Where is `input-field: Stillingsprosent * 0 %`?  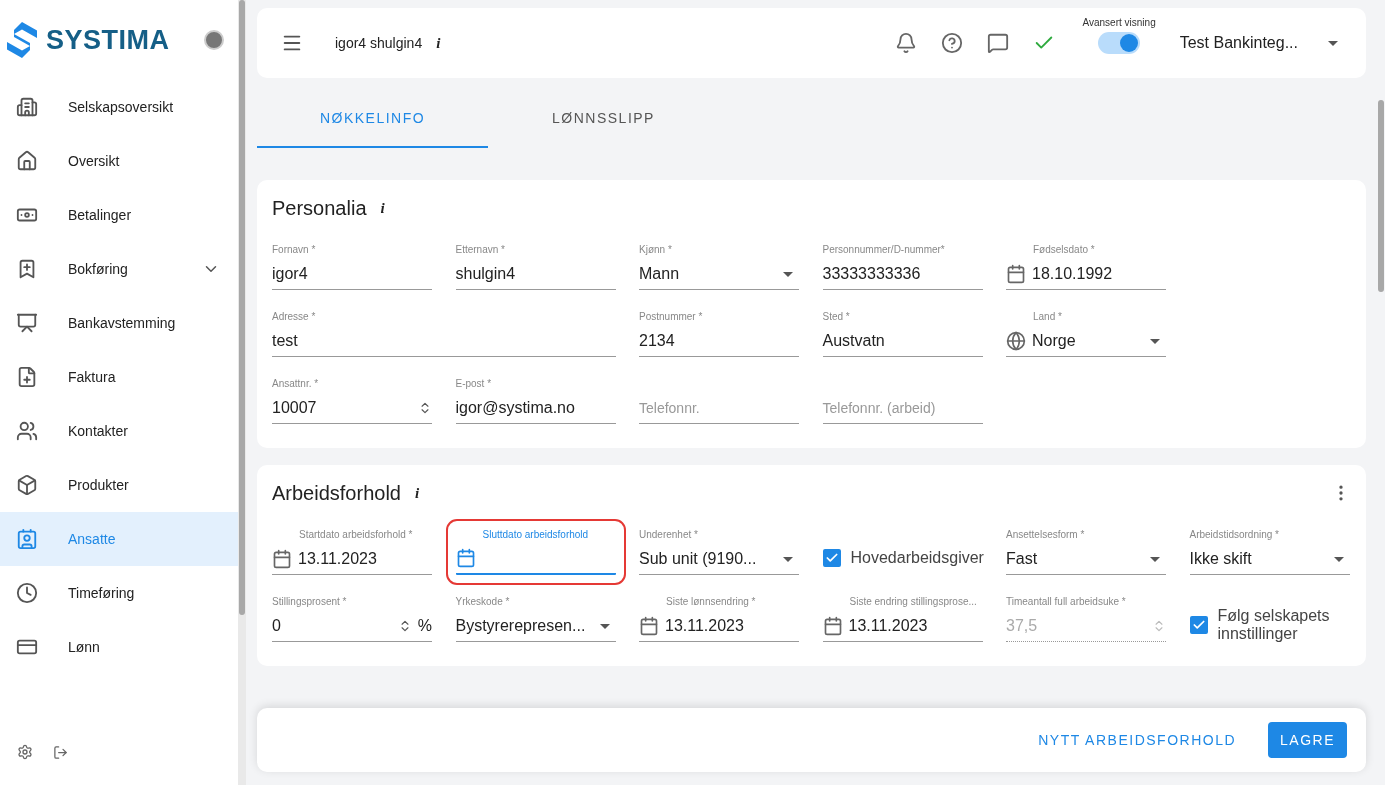 input-field: Stillingsprosent * 0 % is located at coordinates (352, 619).